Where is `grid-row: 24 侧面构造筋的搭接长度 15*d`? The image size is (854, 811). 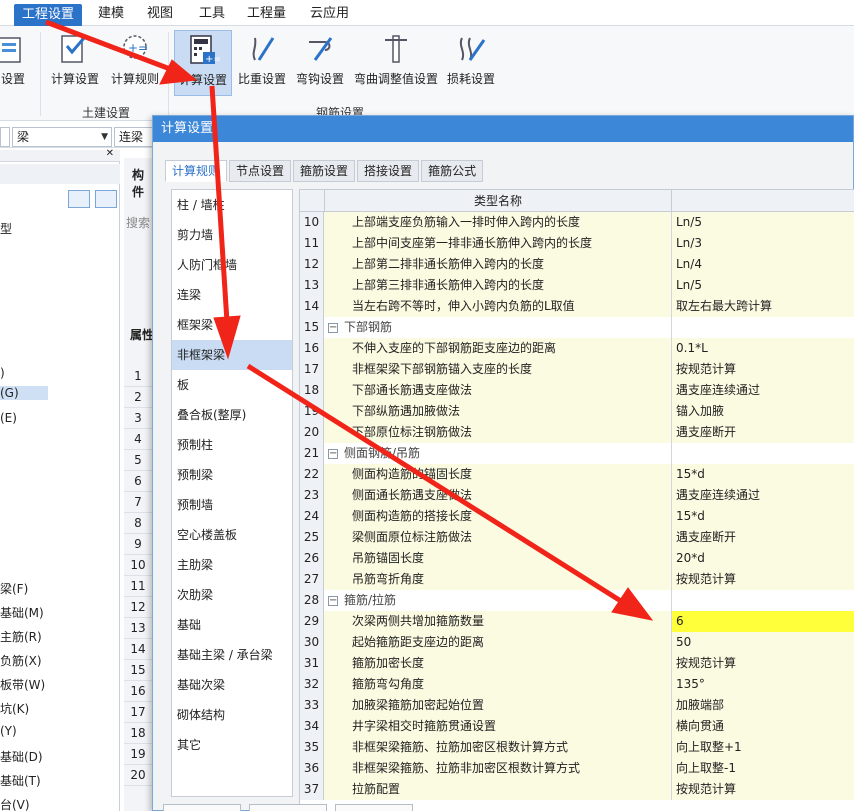
grid-row: 24 侧面构造筋的搭接长度 15*d is located at coordinates (577, 516).